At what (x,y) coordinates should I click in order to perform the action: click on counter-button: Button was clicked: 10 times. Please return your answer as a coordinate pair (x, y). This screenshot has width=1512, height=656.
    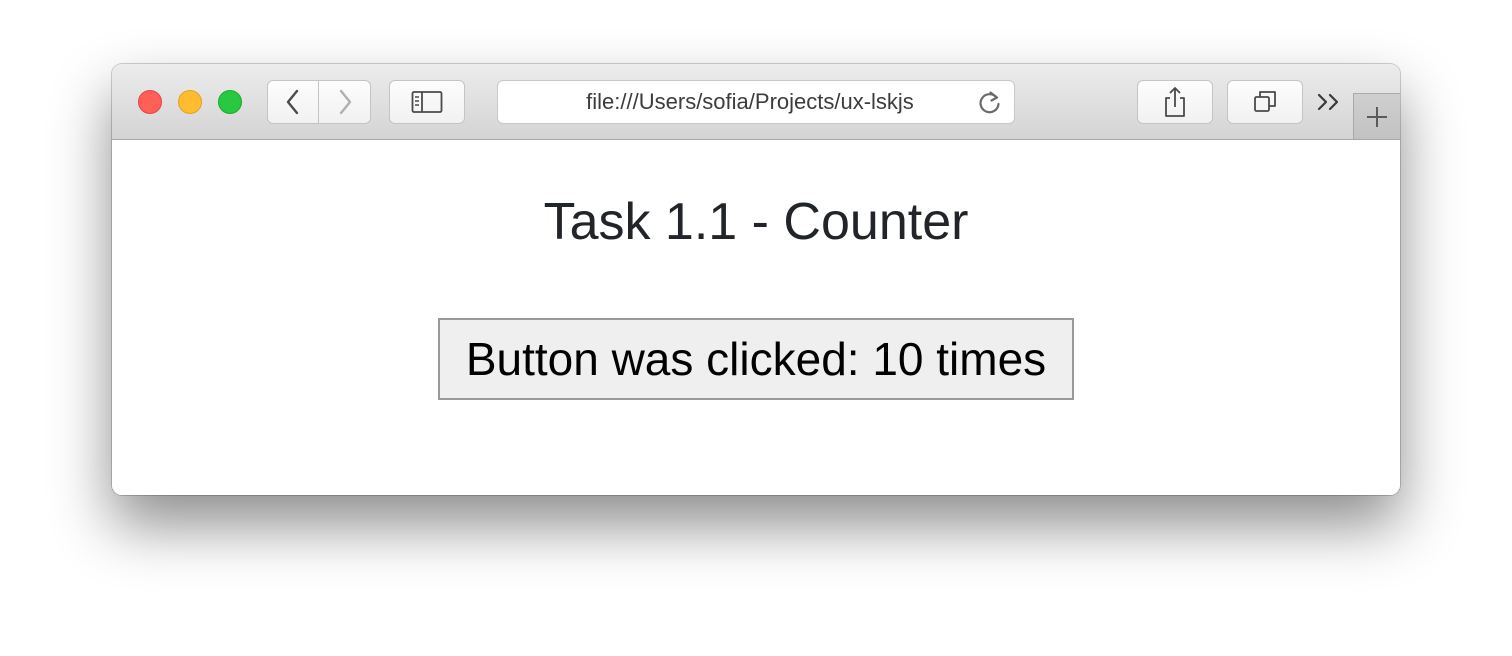
    Looking at the image, I should click on (756, 359).